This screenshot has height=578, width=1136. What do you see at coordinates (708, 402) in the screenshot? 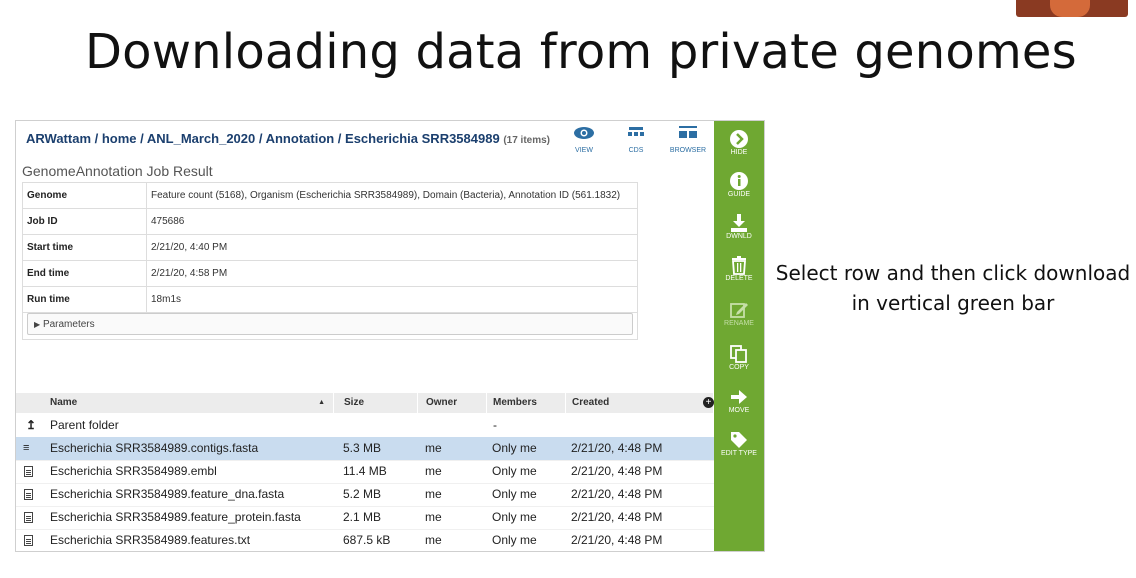
I see `add-column-icon: +` at bounding box center [708, 402].